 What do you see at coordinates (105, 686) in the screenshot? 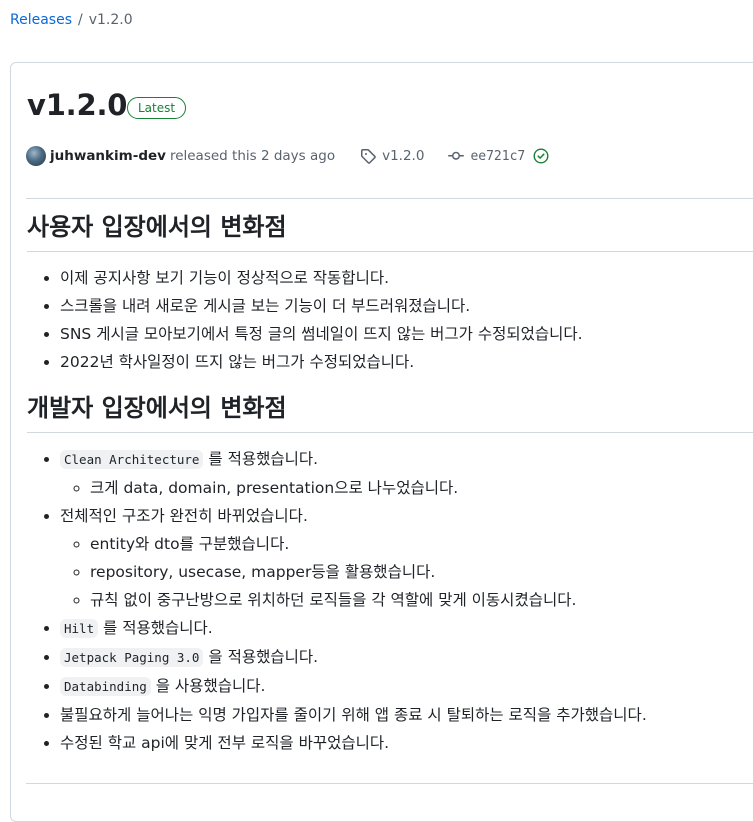
I see `inline-code: Databinding` at bounding box center [105, 686].